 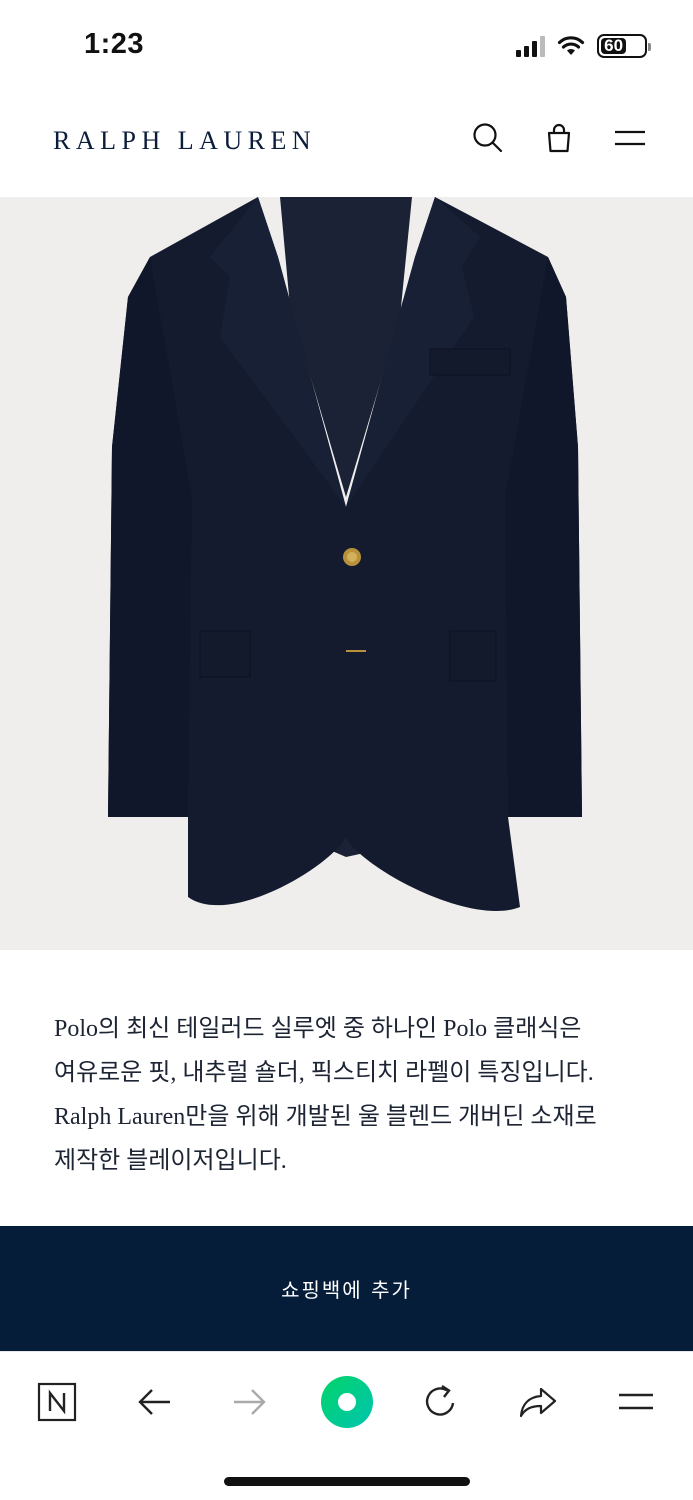 I want to click on battery-level: 60, so click(x=614, y=45).